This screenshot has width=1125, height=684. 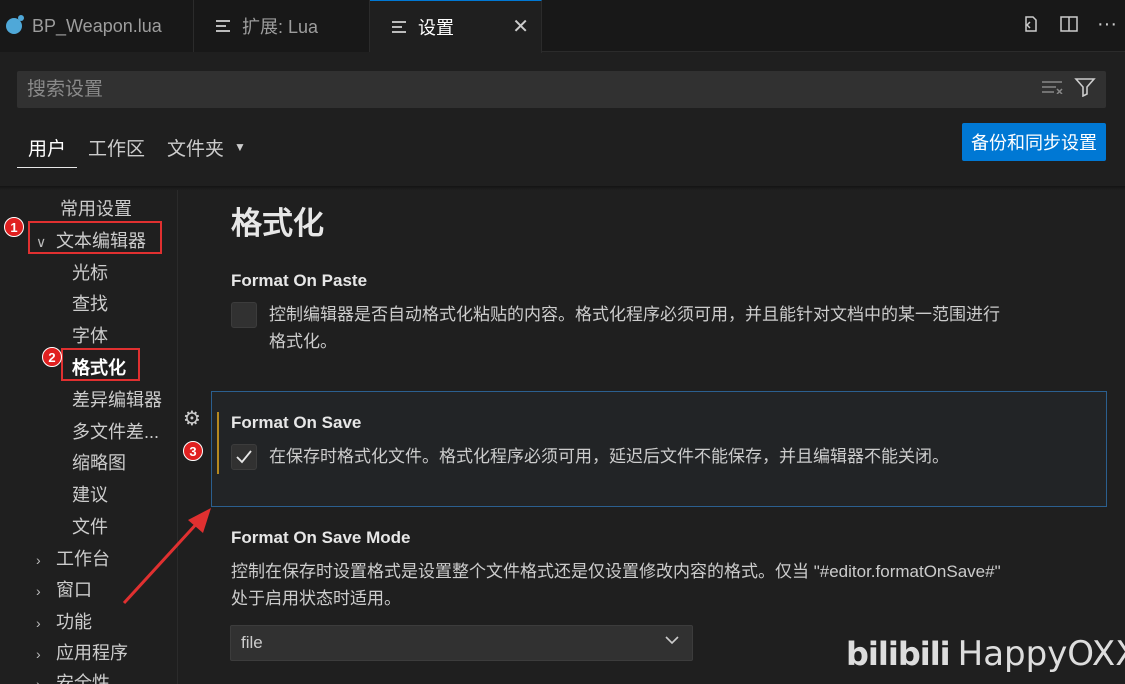 What do you see at coordinates (99, 462) in the screenshot?
I see `toc-item-minimap: 缩略图` at bounding box center [99, 462].